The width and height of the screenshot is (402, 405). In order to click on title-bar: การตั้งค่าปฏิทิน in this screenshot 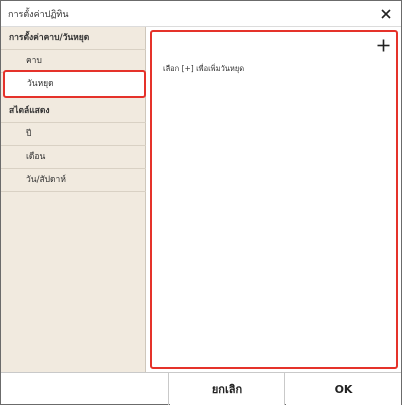, I will do `click(201, 14)`.